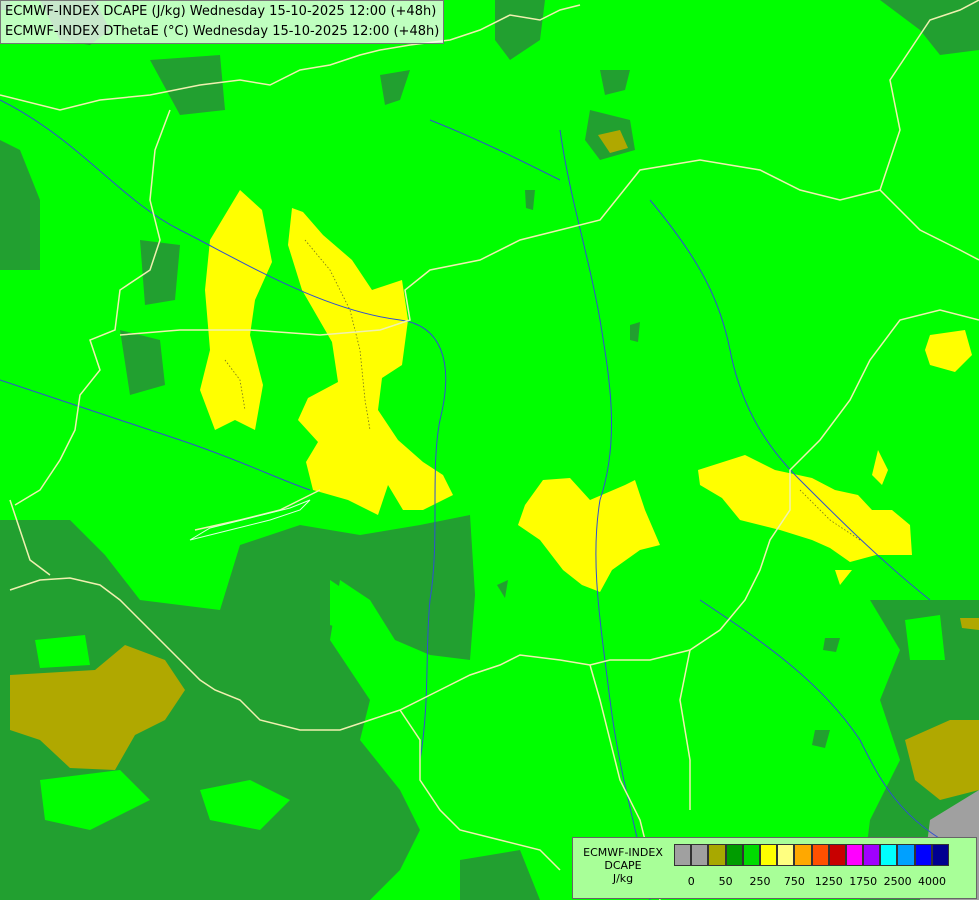 The height and width of the screenshot is (900, 979). I want to click on legend-tick-label: 0, so click(691, 881).